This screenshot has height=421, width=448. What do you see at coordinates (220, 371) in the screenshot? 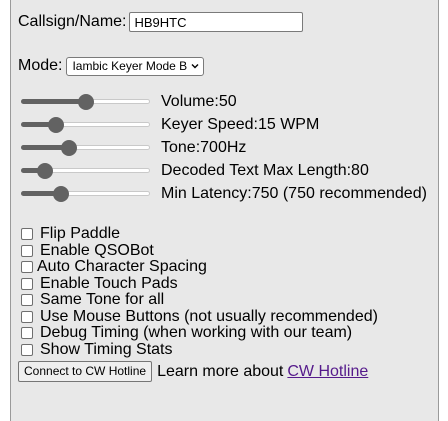
I see `learn-more-text: Learn more about` at bounding box center [220, 371].